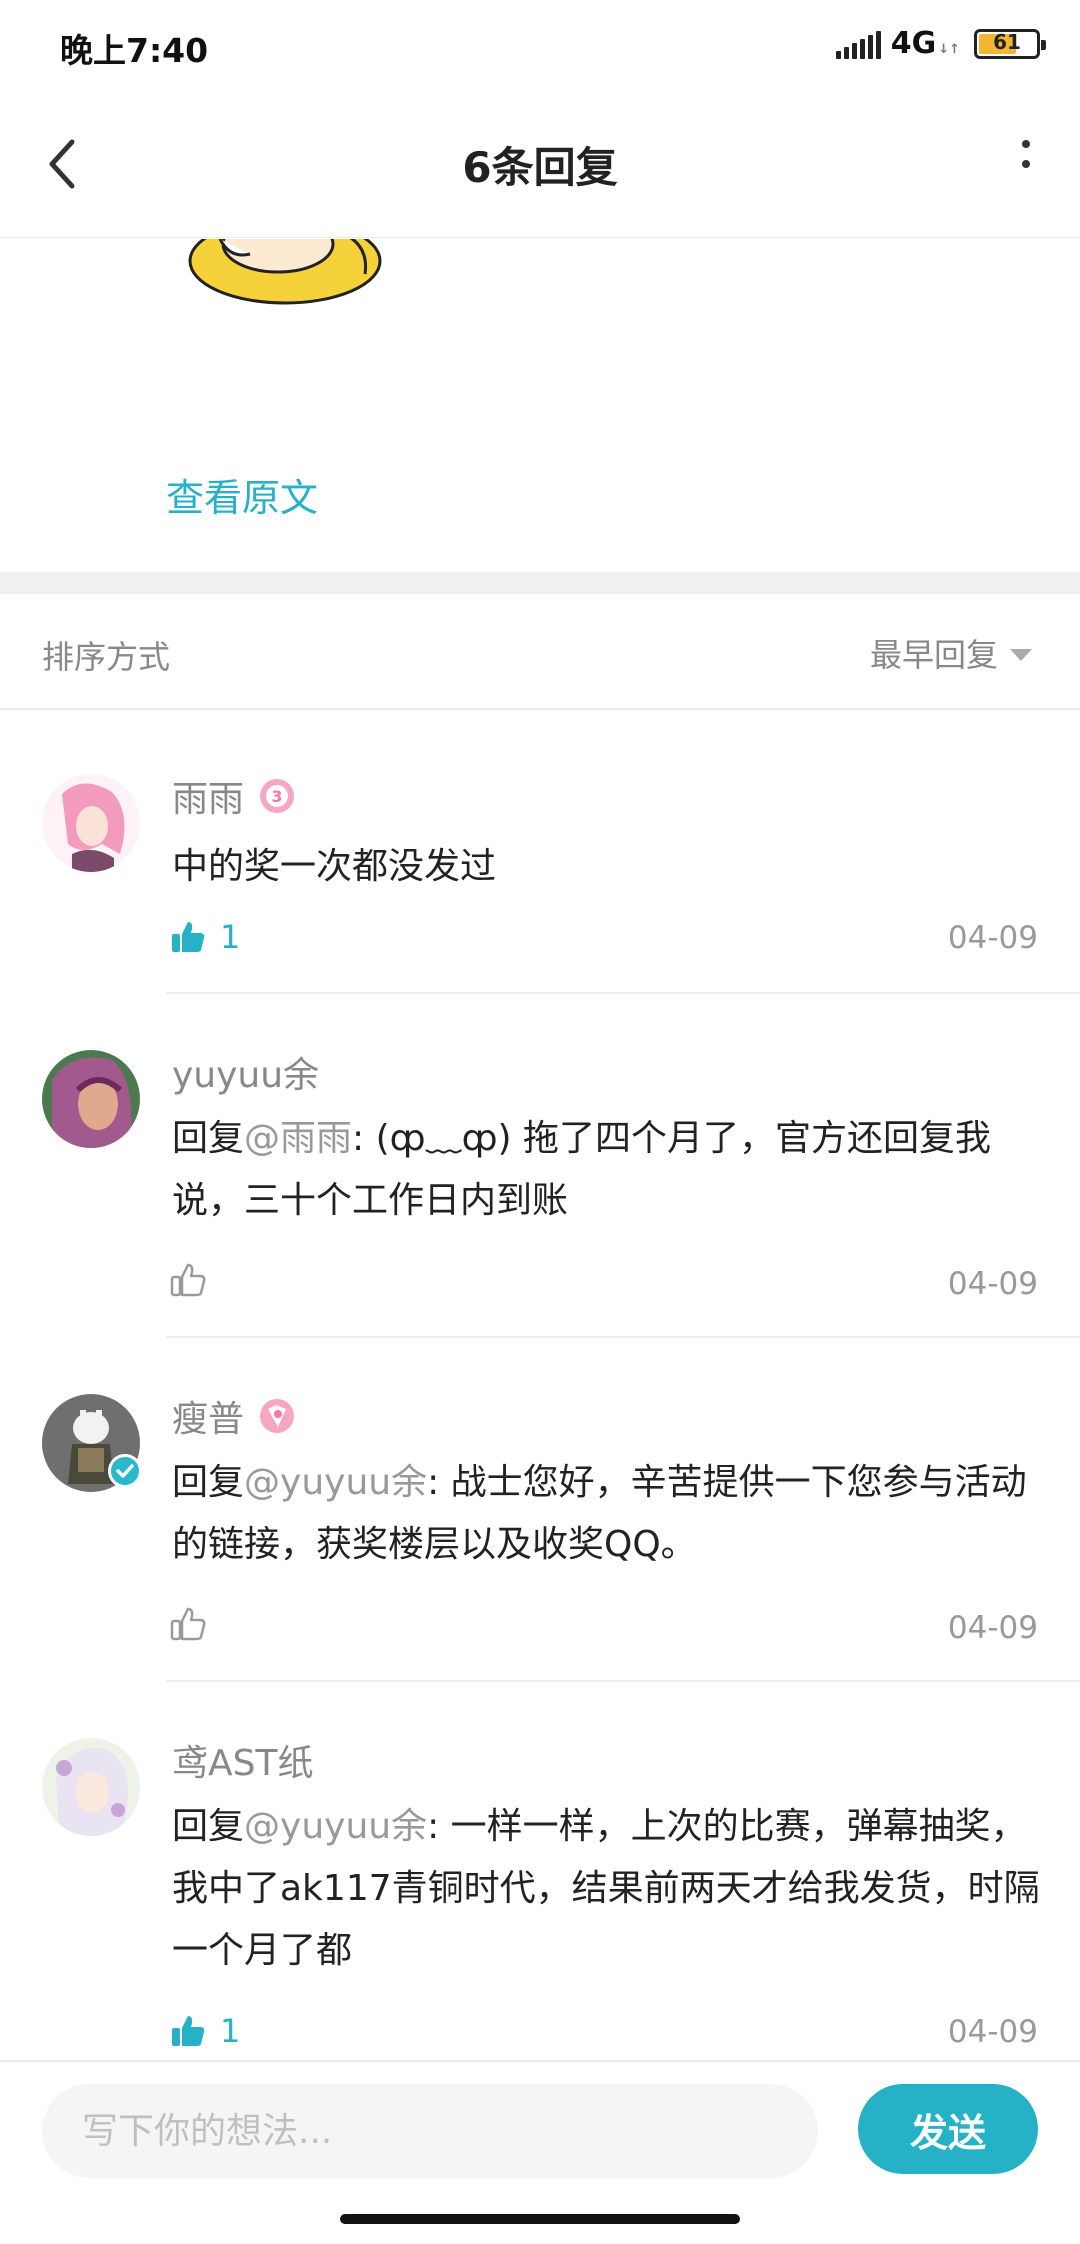 This screenshot has height=2244, width=1080. I want to click on status-bar: 晚上7:40 4G ↓↑ 61, so click(540, 46).